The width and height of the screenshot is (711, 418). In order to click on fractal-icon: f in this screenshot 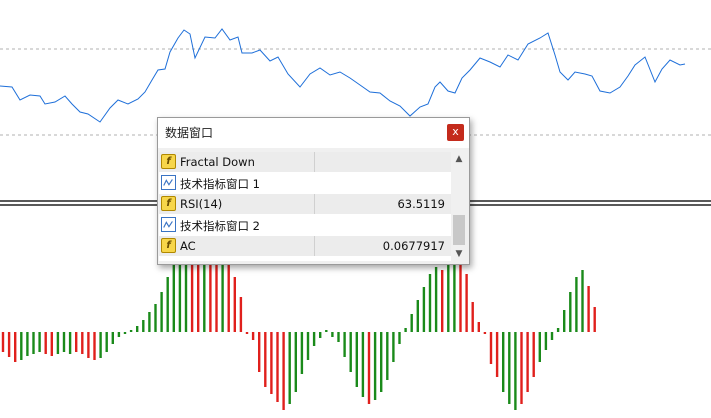, I will do `click(168, 161)`.